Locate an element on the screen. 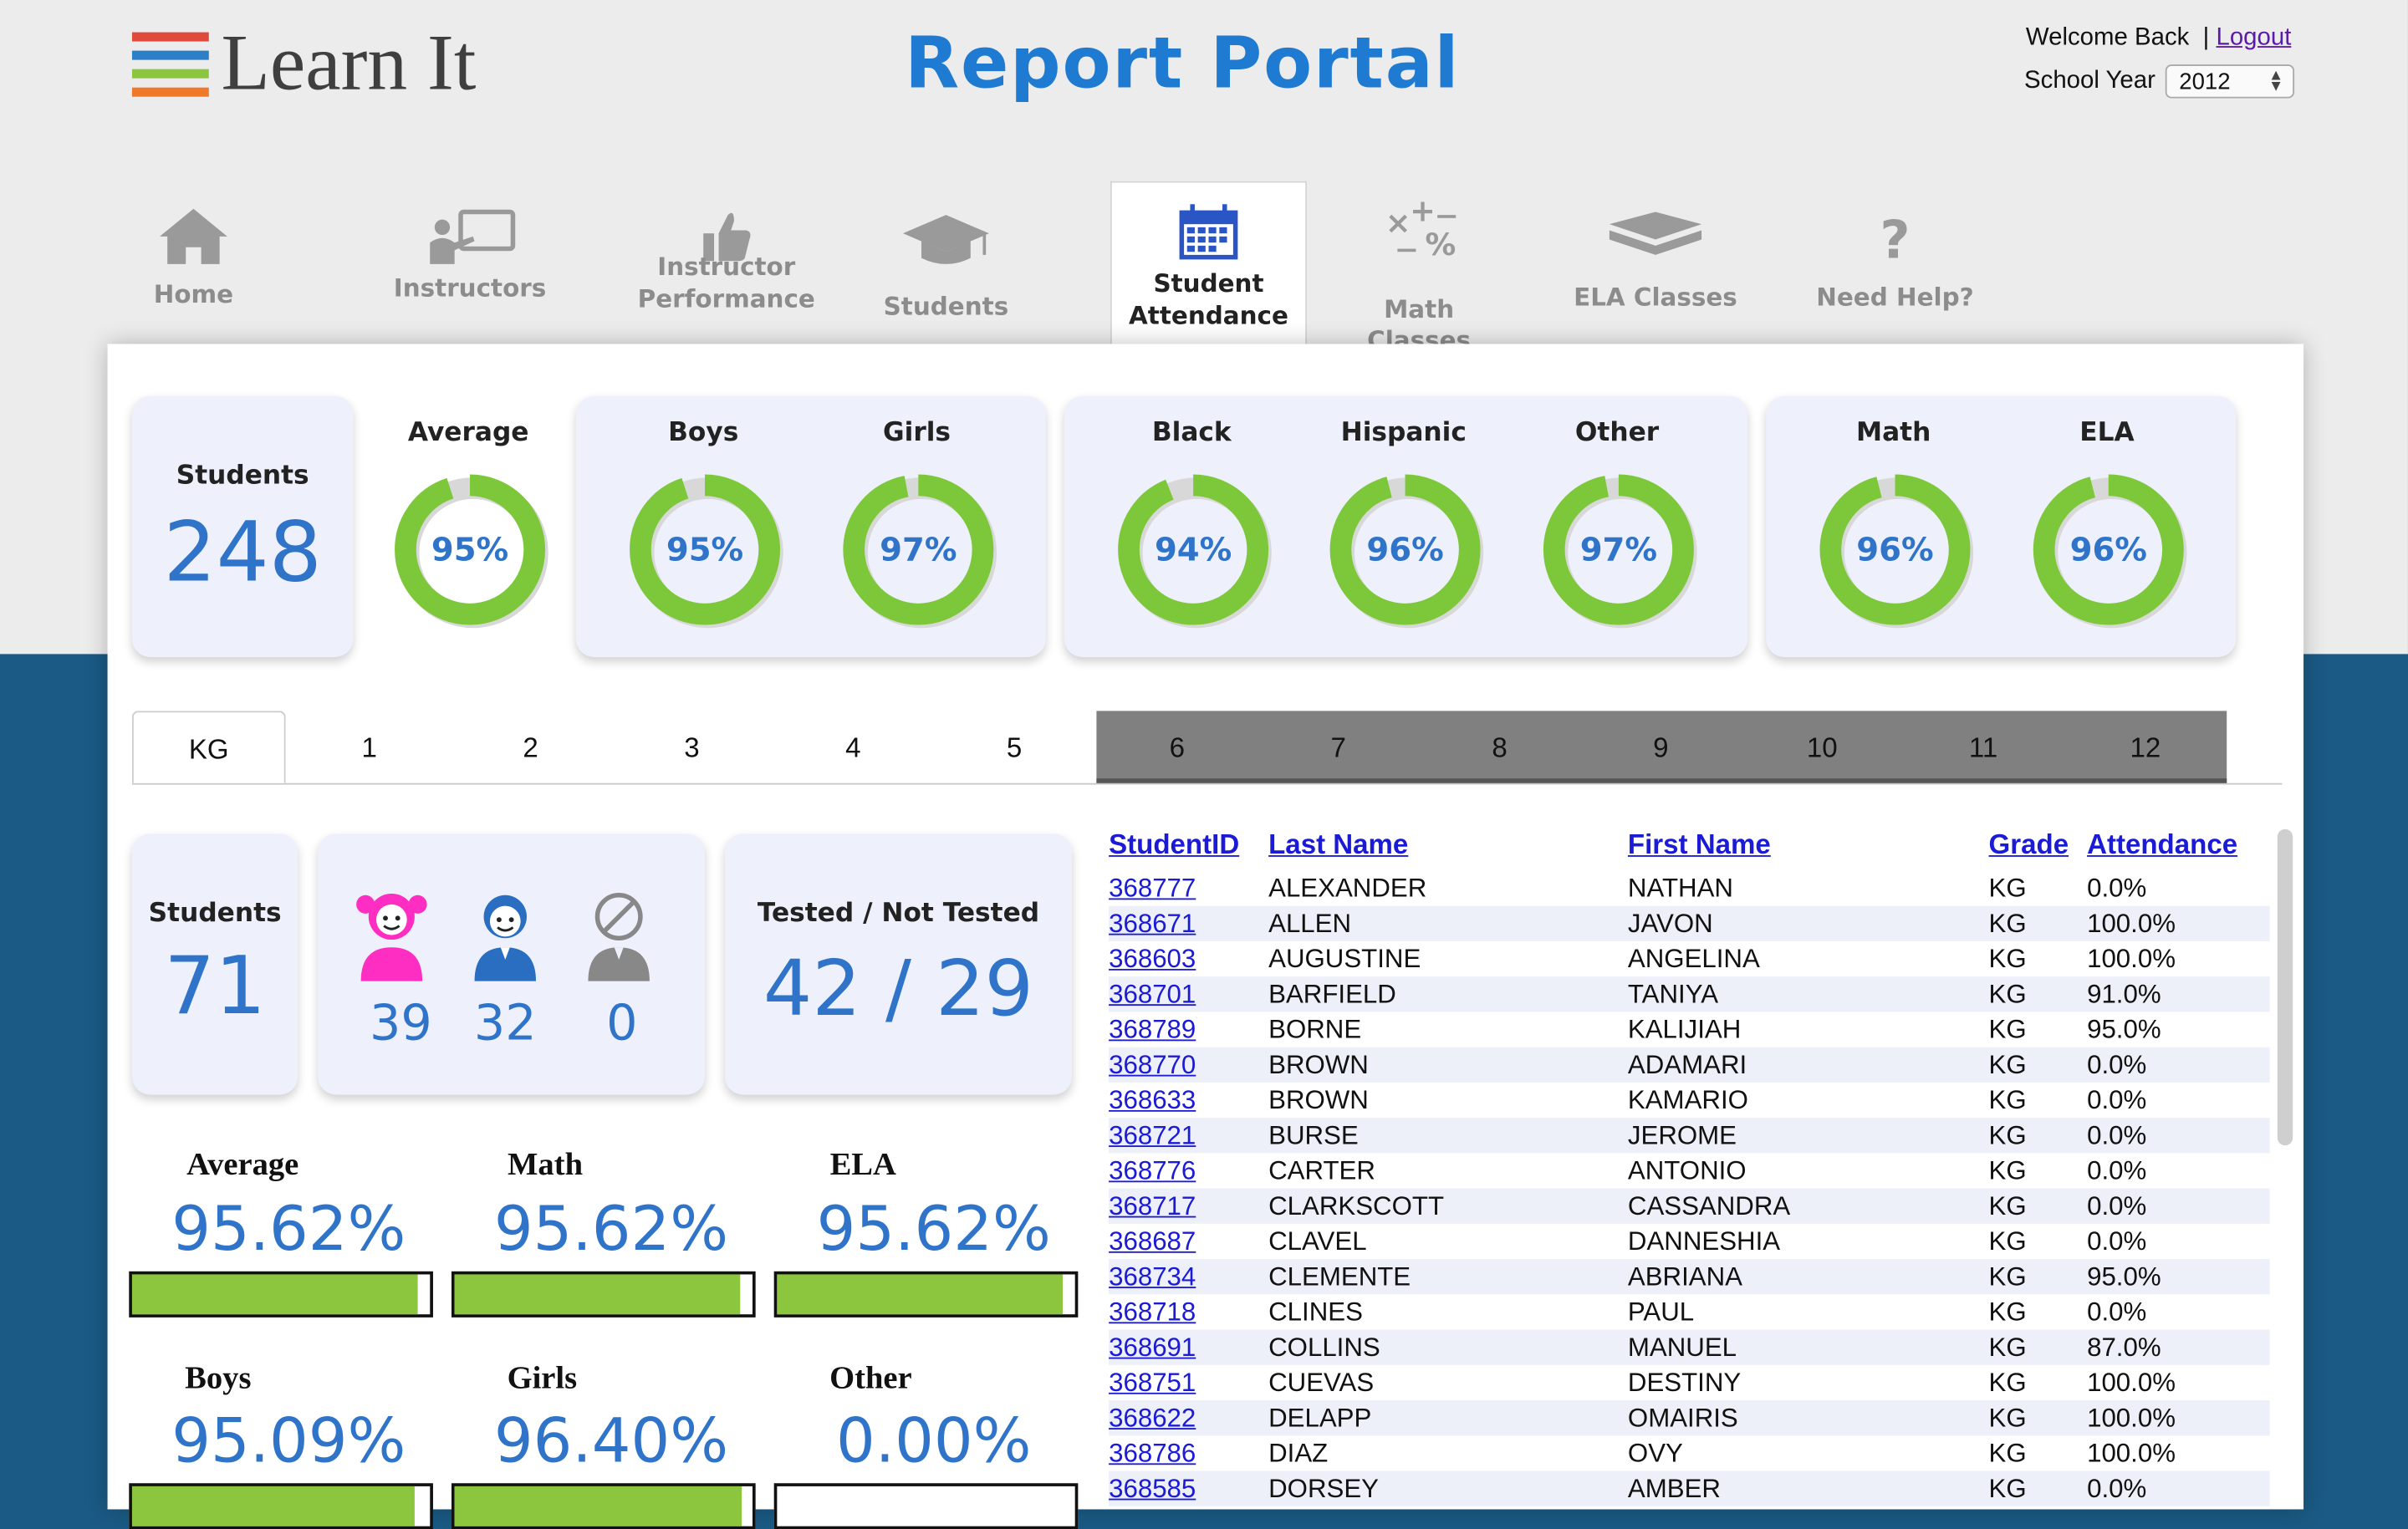  column-header-attendance: Attendance is located at coordinates (2162, 845).